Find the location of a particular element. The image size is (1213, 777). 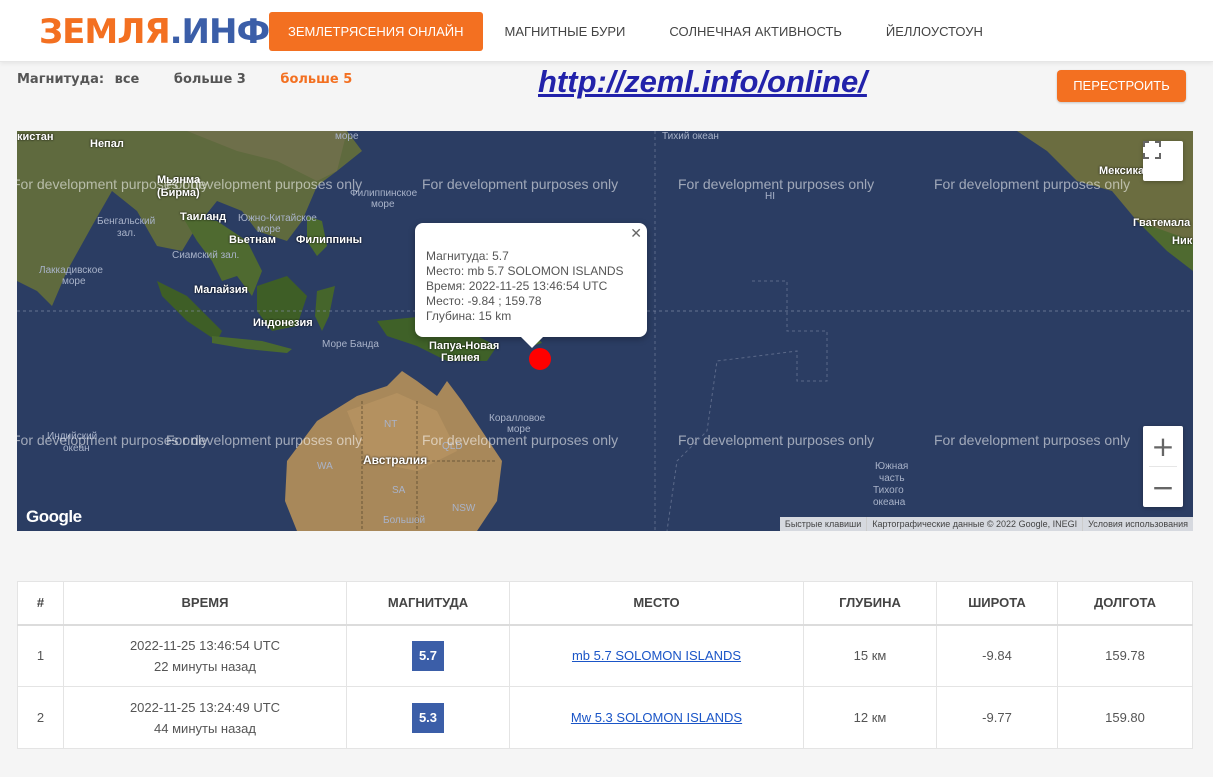

col-header-time: ВРЕМЯ is located at coordinates (205, 603).